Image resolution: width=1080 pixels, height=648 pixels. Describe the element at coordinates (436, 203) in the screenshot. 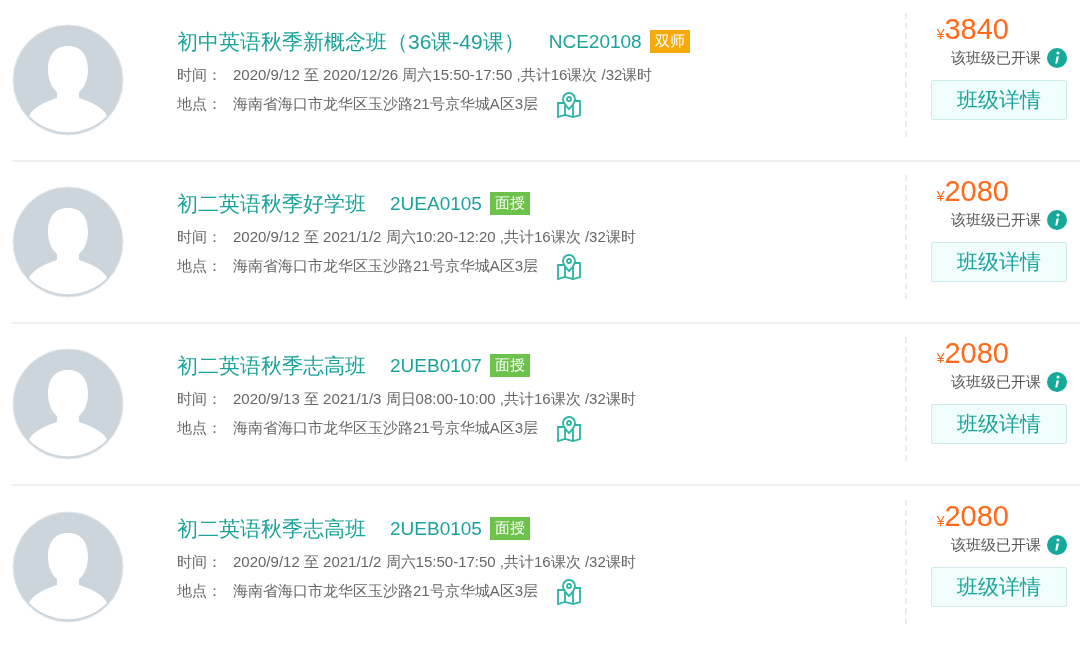

I see `course-code: 2UEA0105` at that location.